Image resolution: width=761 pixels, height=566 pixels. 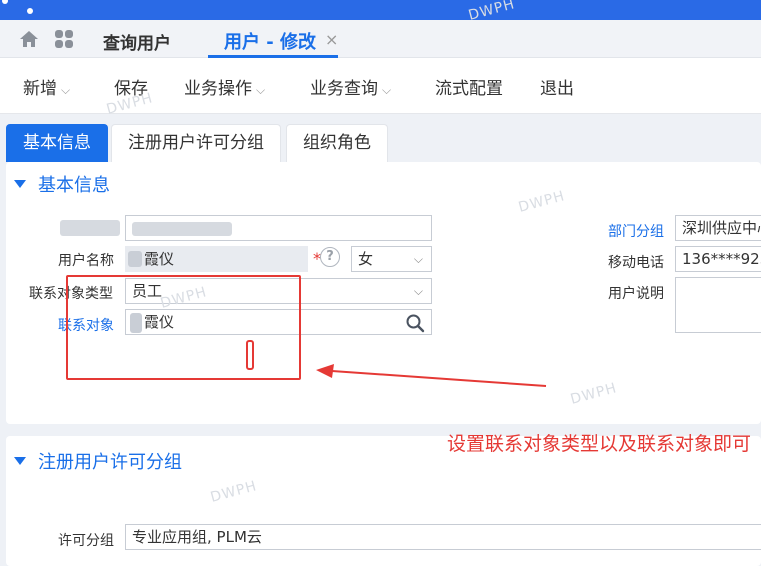 What do you see at coordinates (415, 323) in the screenshot?
I see `search-icon` at bounding box center [415, 323].